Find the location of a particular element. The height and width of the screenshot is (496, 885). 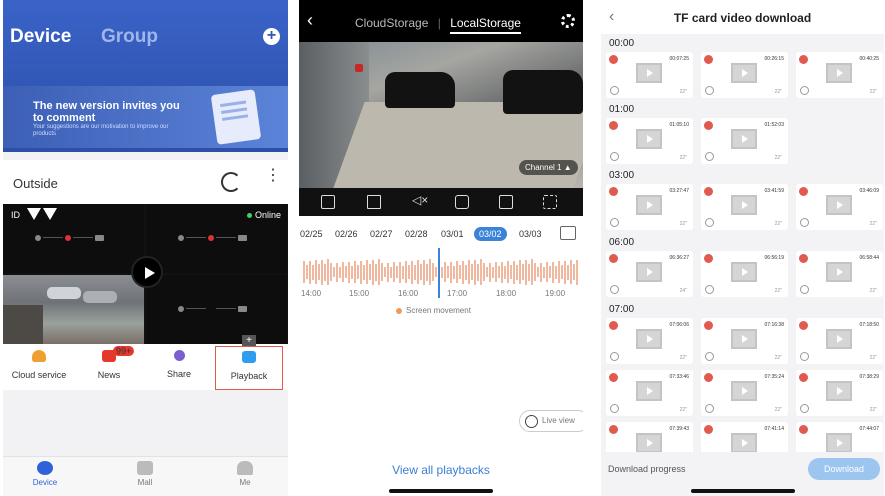

timeline-cursor is located at coordinates (439, 273).